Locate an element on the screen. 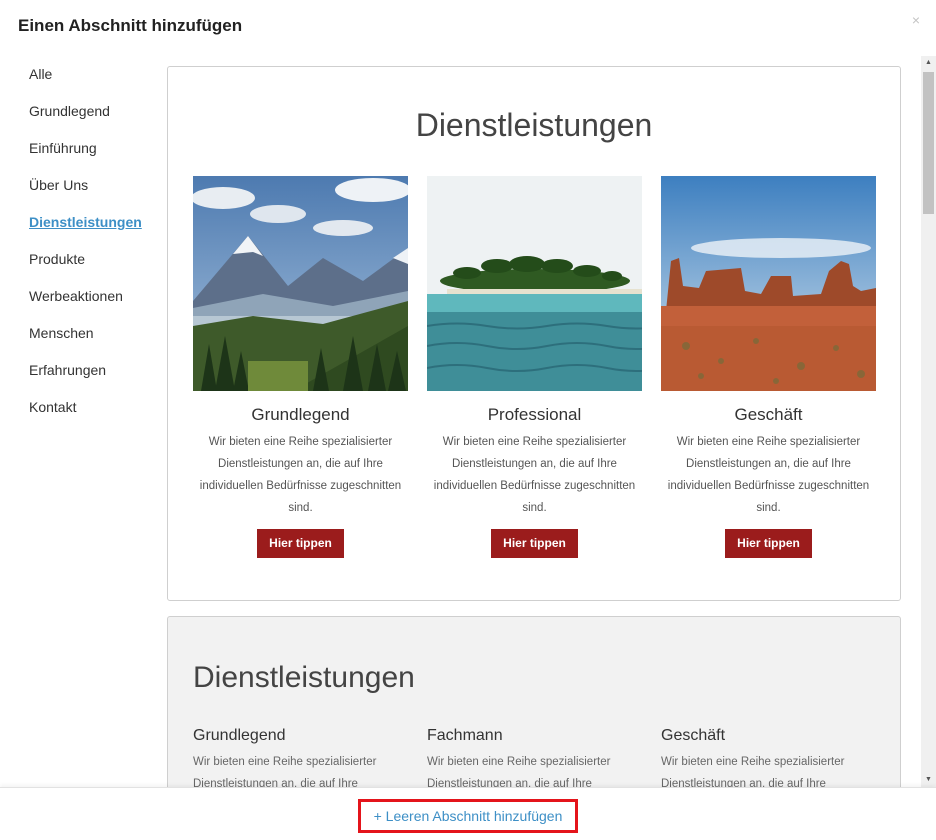 The image size is (936, 840). column-title: Fachmann is located at coordinates (465, 735).